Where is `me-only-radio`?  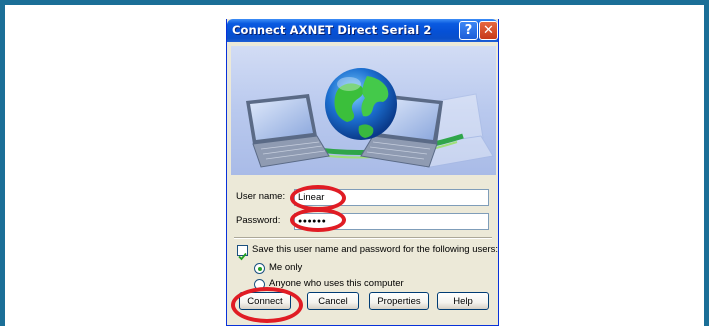
me-only-radio is located at coordinates (259, 268).